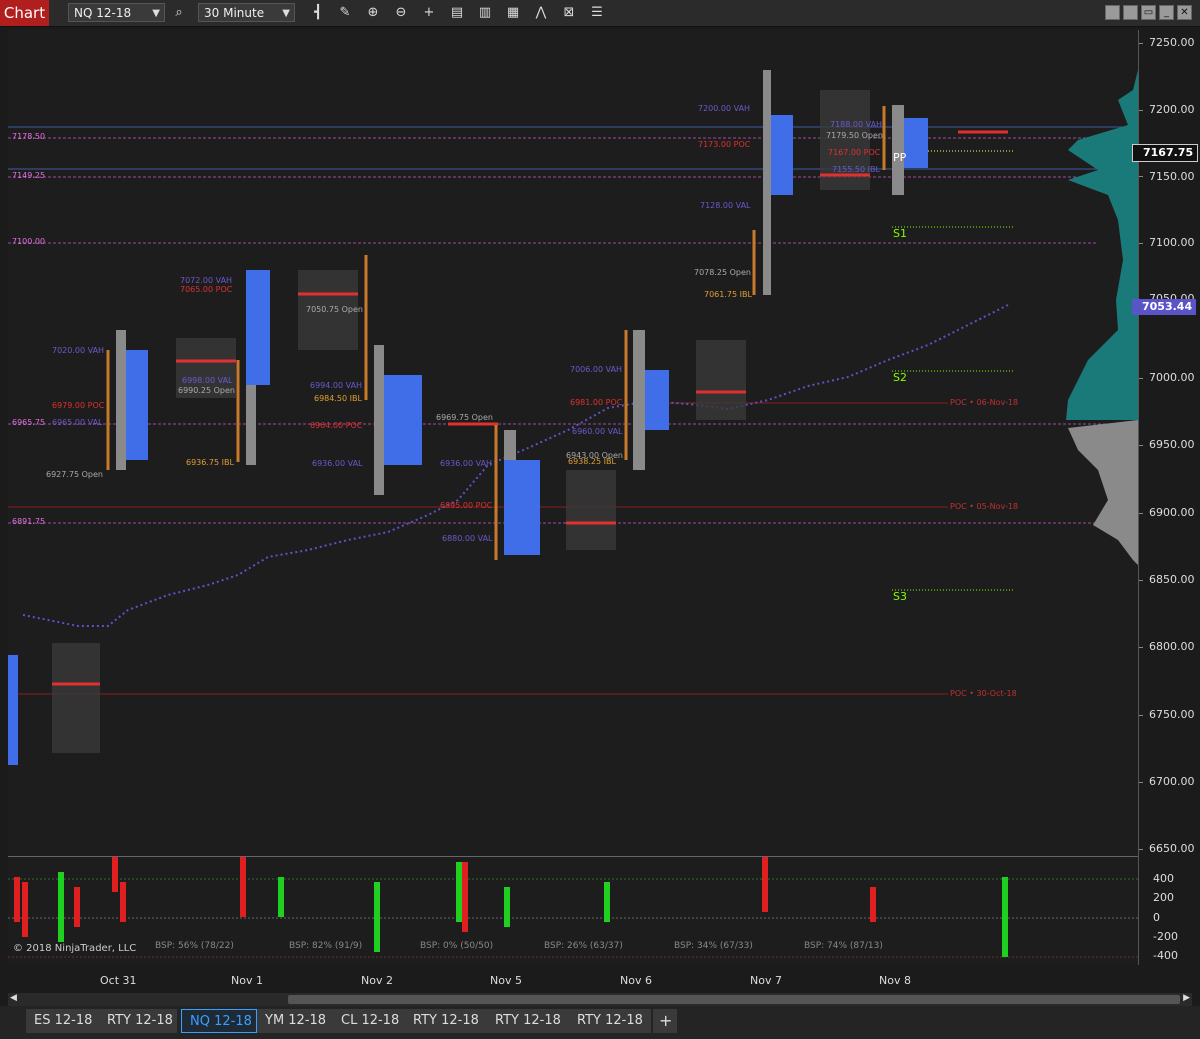  Describe the element at coordinates (485, 13) in the screenshot. I see `templates-icon: ▥` at that location.